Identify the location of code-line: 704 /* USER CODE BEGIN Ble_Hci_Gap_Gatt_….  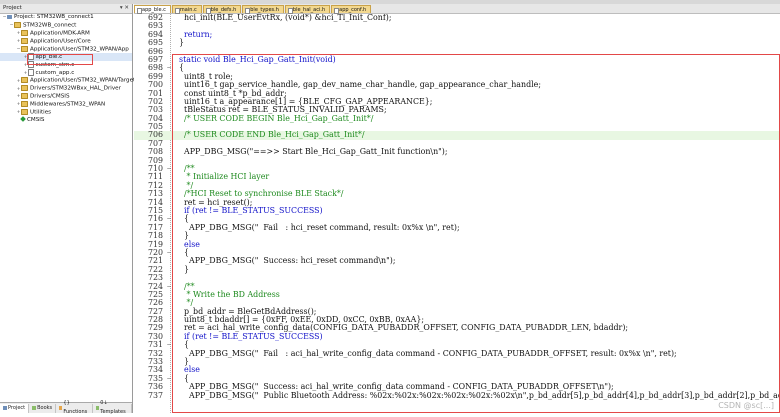
(457, 118).